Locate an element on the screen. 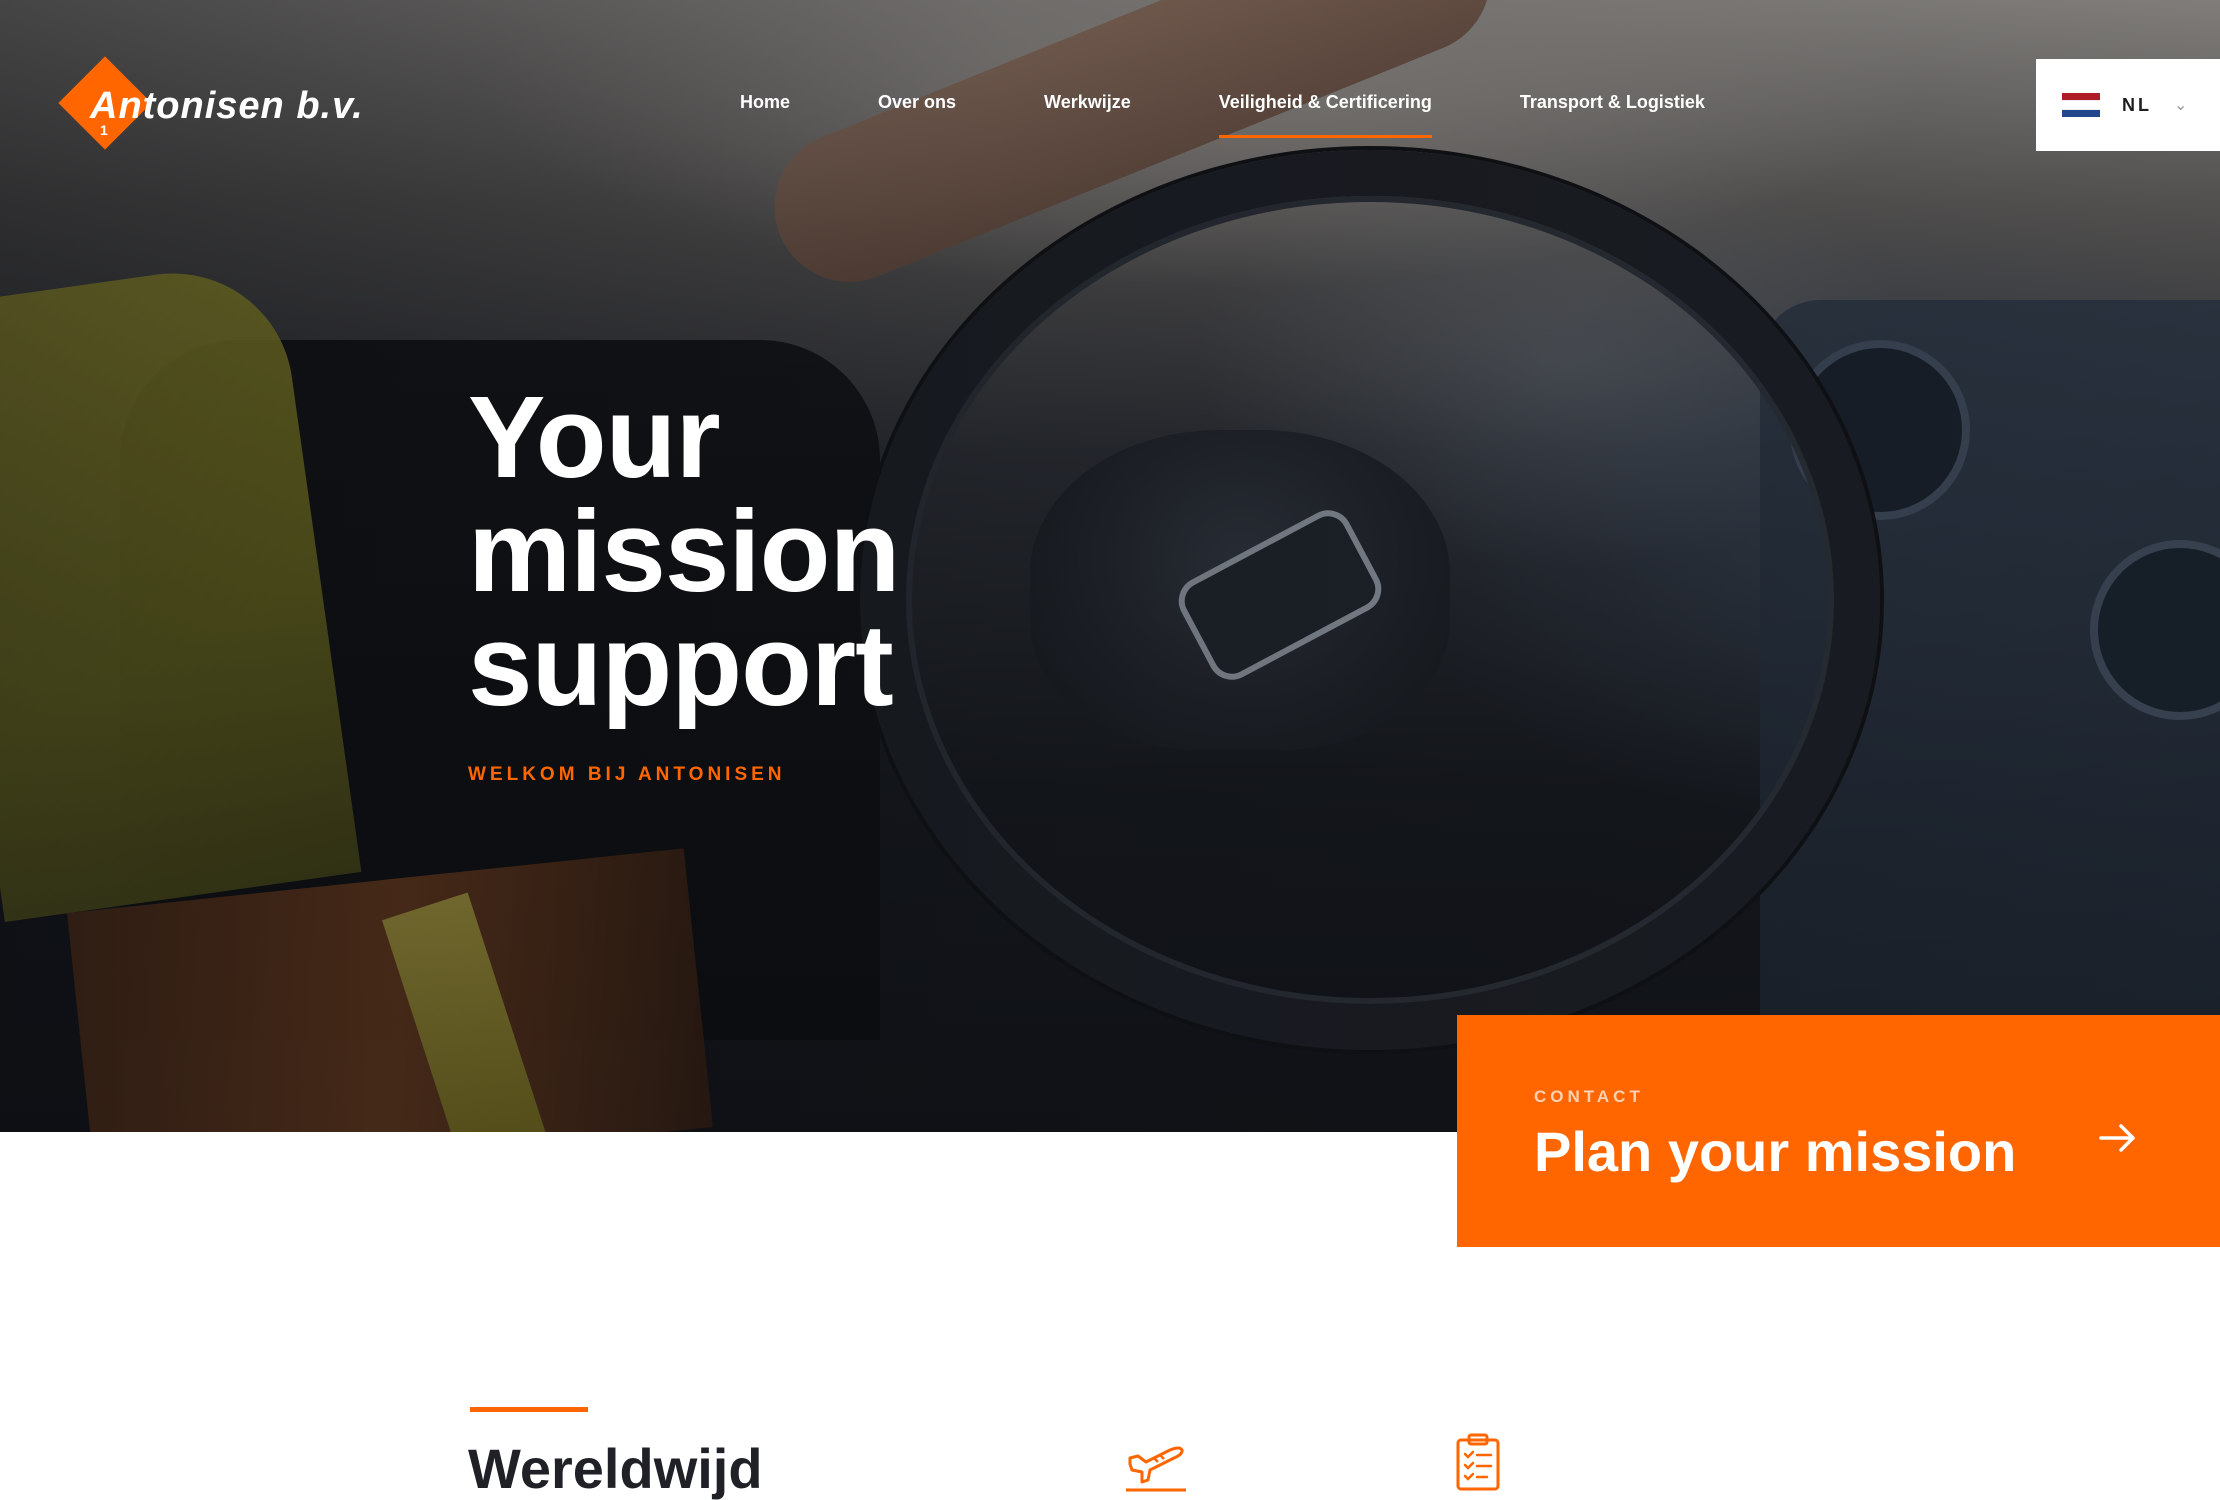 Image resolution: width=2220 pixels, height=1500 pixels. logo-wordmark: Antonisen b.v. is located at coordinates (227, 105).